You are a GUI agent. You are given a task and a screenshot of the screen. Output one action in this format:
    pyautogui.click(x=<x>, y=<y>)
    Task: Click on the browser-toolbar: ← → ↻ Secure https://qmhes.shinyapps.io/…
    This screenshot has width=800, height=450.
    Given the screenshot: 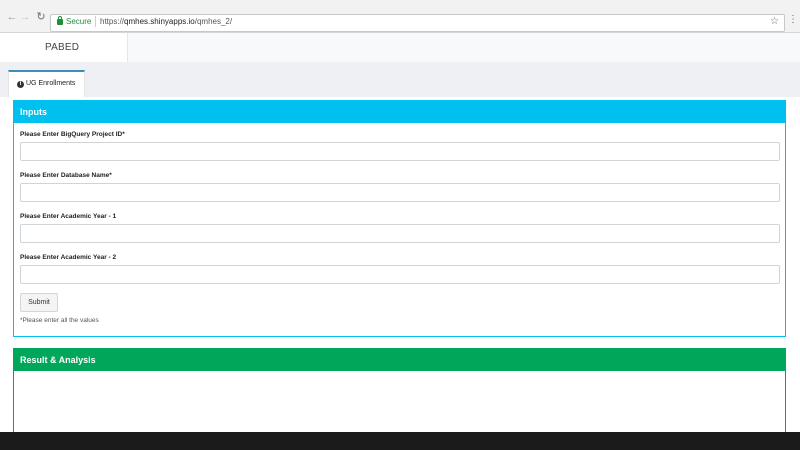 What is the action you would take?
    pyautogui.click(x=400, y=16)
    